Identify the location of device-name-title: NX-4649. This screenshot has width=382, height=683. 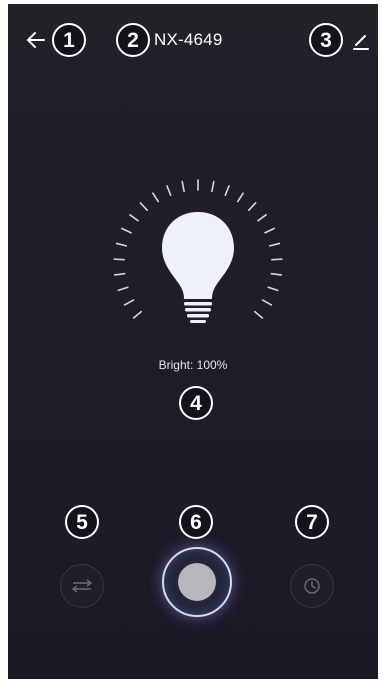
(188, 39).